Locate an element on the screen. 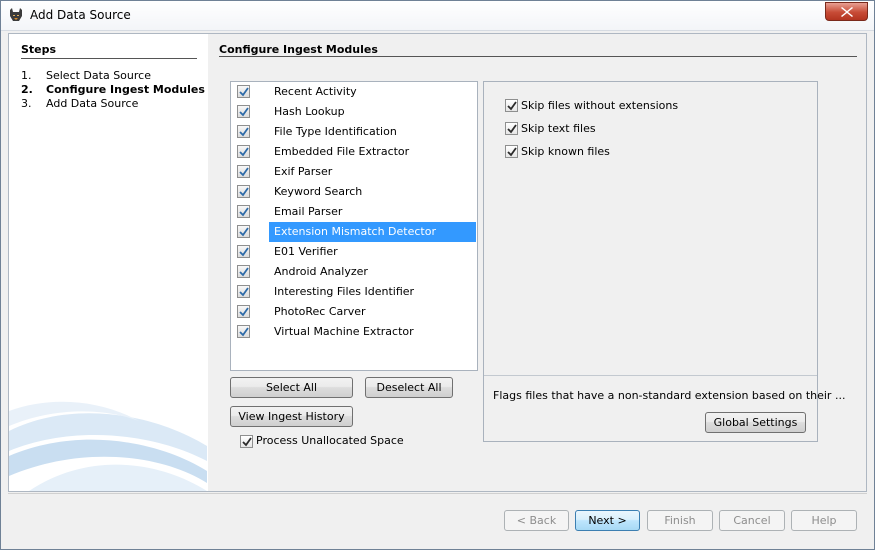  autopsy-dog-icon is located at coordinates (16, 14).